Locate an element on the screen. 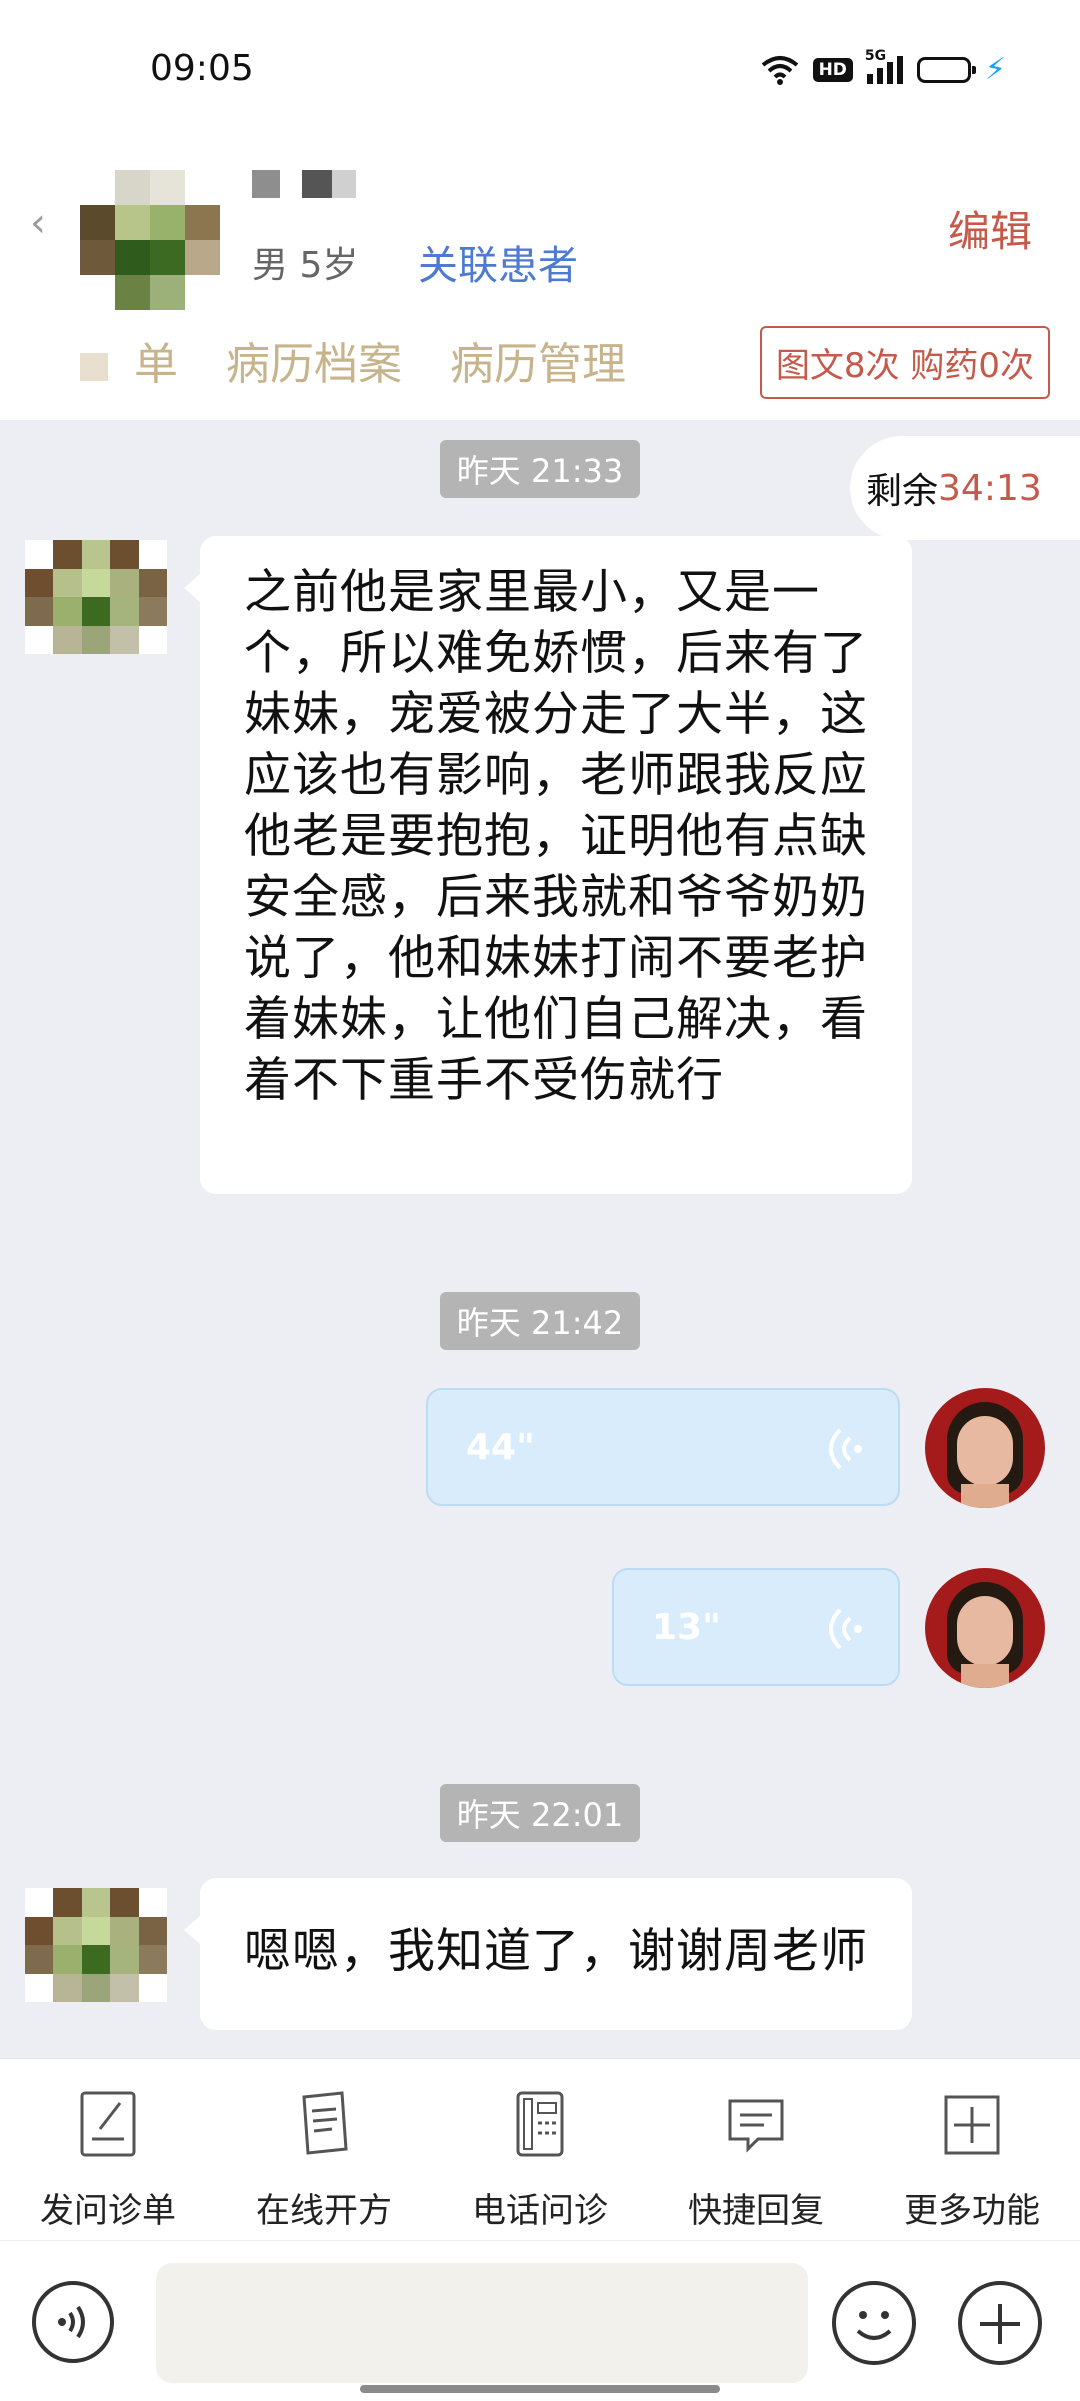 Image resolution: width=1080 pixels, height=2401 pixels. input-bar is located at coordinates (540, 2320).